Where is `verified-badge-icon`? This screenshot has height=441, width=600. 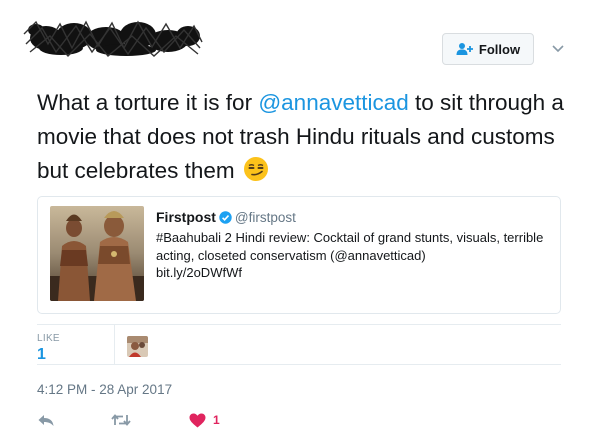
verified-badge-icon is located at coordinates (225, 217).